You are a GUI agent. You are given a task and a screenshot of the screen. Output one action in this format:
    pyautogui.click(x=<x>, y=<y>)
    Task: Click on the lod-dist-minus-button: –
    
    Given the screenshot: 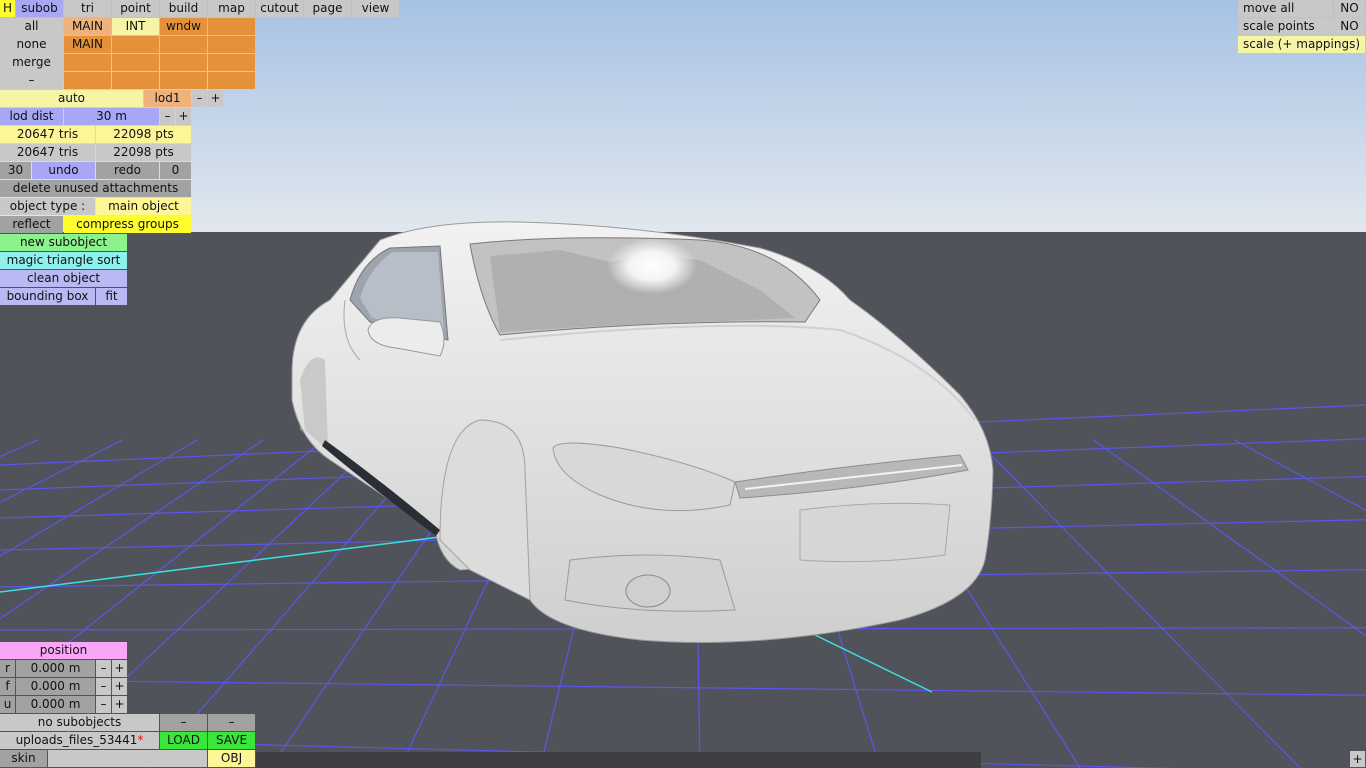 What is the action you would take?
    pyautogui.click(x=167, y=116)
    